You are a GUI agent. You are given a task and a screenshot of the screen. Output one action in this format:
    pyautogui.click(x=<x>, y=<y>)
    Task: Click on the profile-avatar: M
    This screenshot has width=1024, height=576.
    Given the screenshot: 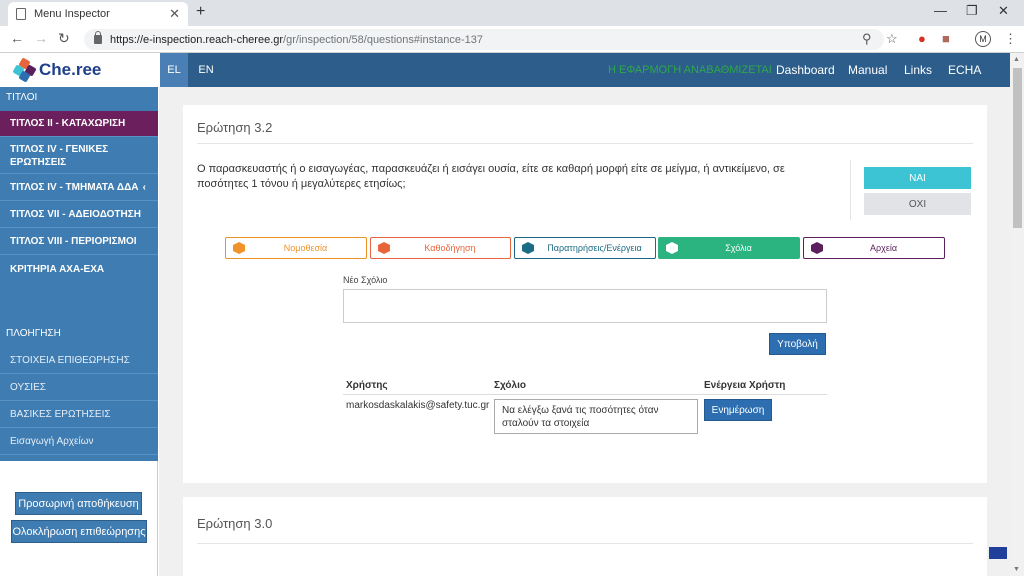 What is the action you would take?
    pyautogui.click(x=983, y=39)
    